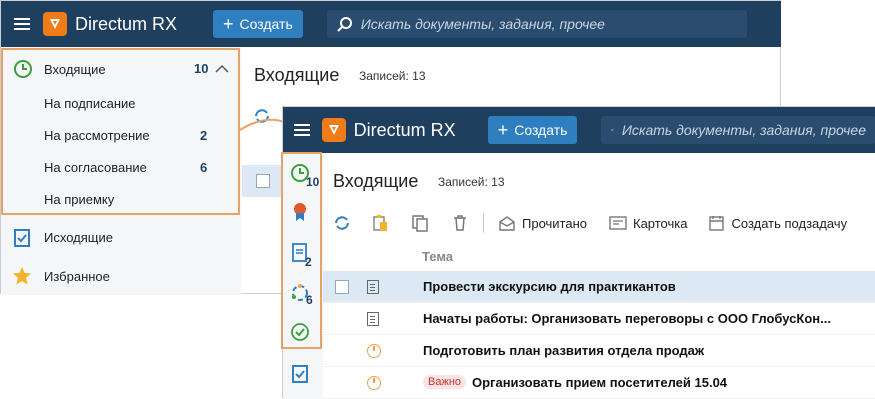 This screenshot has width=875, height=399. I want to click on create-subtask-button: Создать подзадачу, so click(778, 223).